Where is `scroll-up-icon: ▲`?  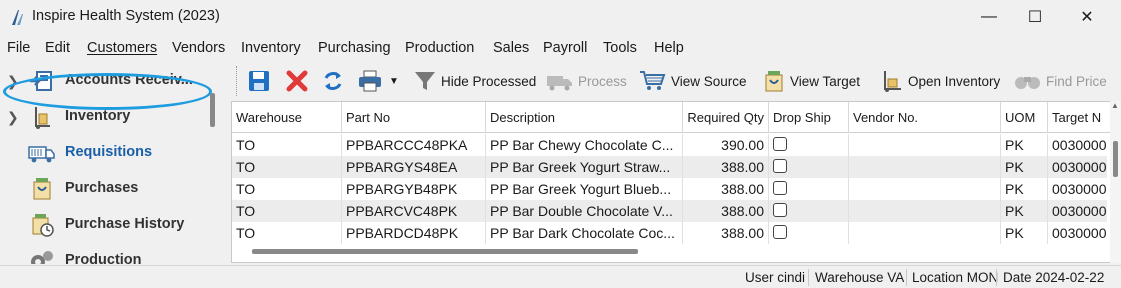 scroll-up-icon: ▲ is located at coordinates (1115, 105).